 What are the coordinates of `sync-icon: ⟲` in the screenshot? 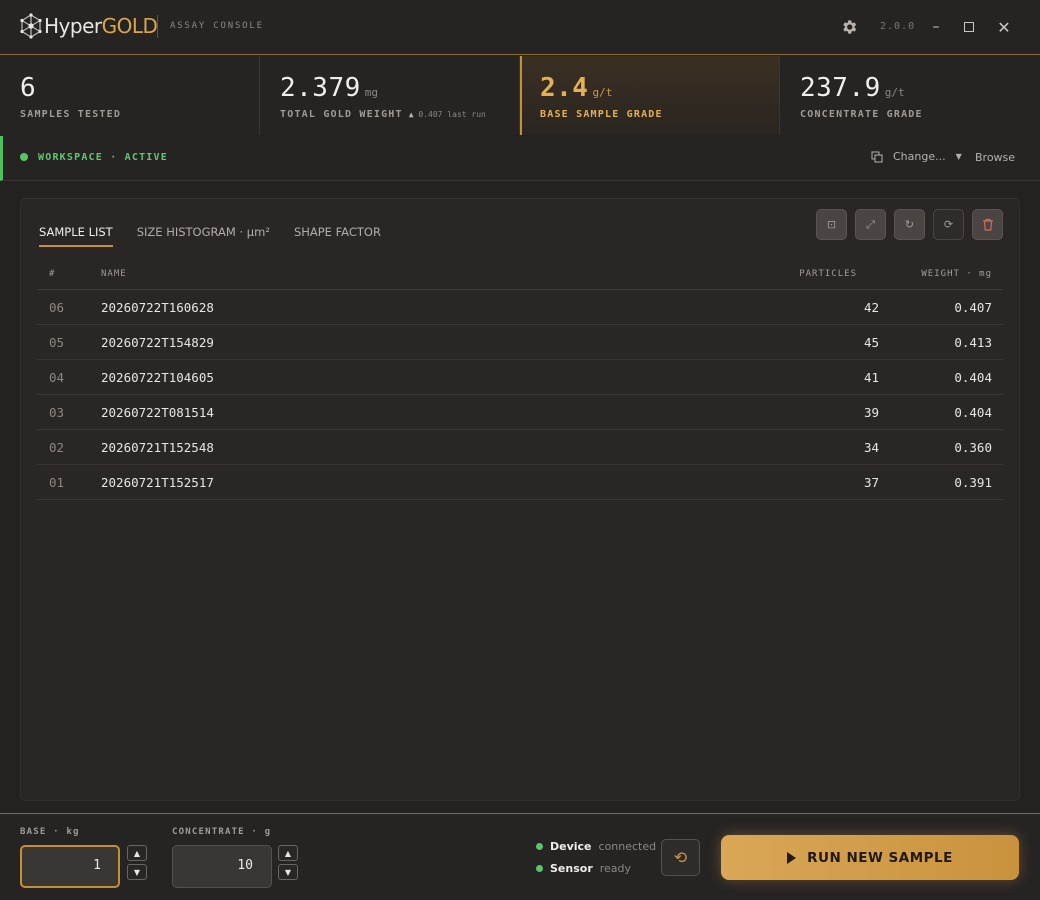 It's located at (680, 857).